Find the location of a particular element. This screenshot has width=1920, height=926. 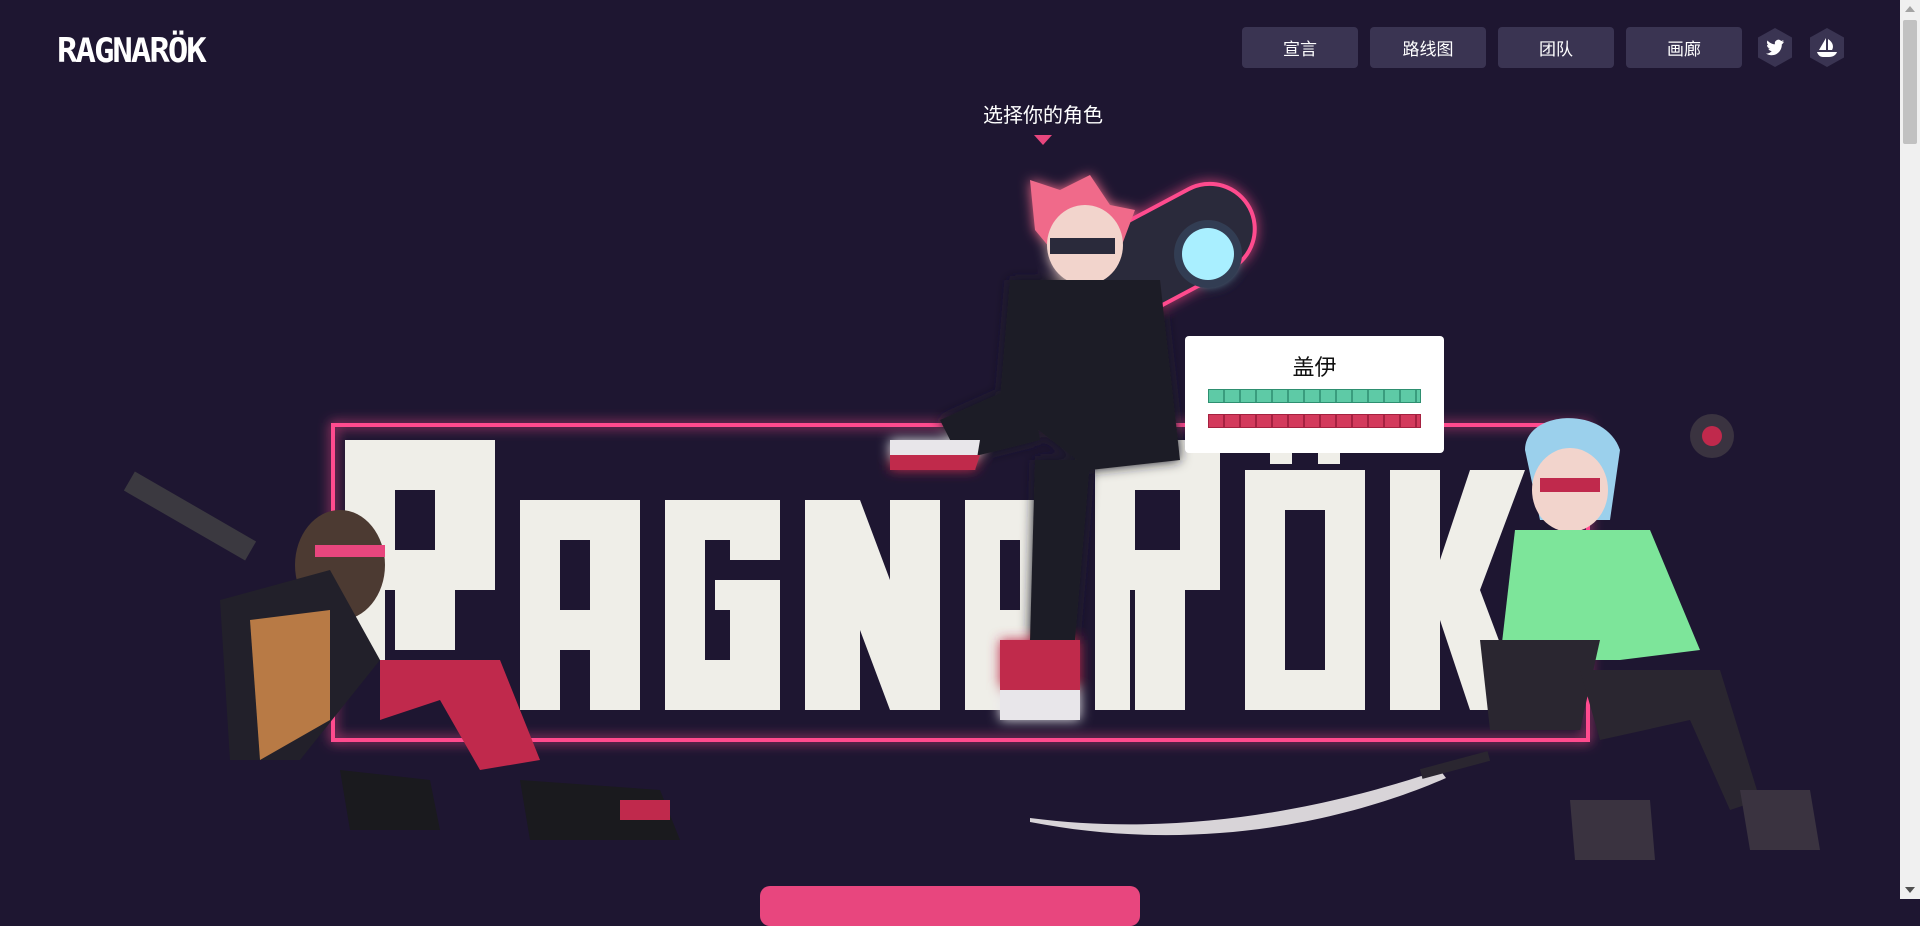

scroll-thumb is located at coordinates (1910, 82).